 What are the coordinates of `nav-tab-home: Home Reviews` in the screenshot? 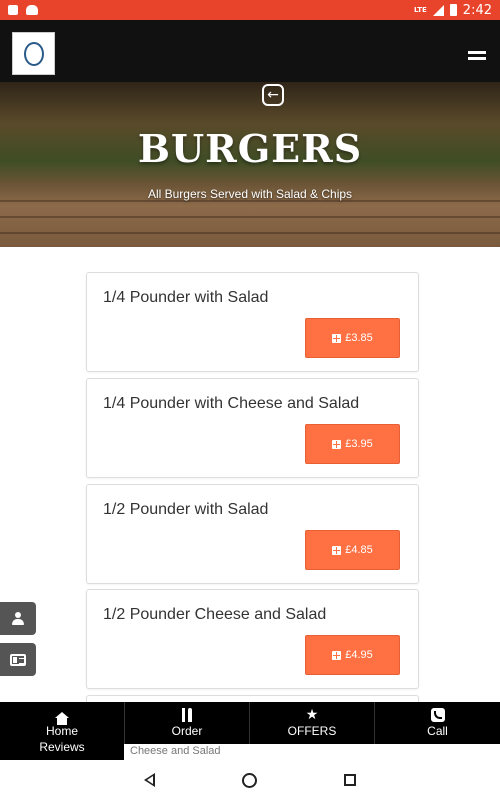 It's located at (62, 731).